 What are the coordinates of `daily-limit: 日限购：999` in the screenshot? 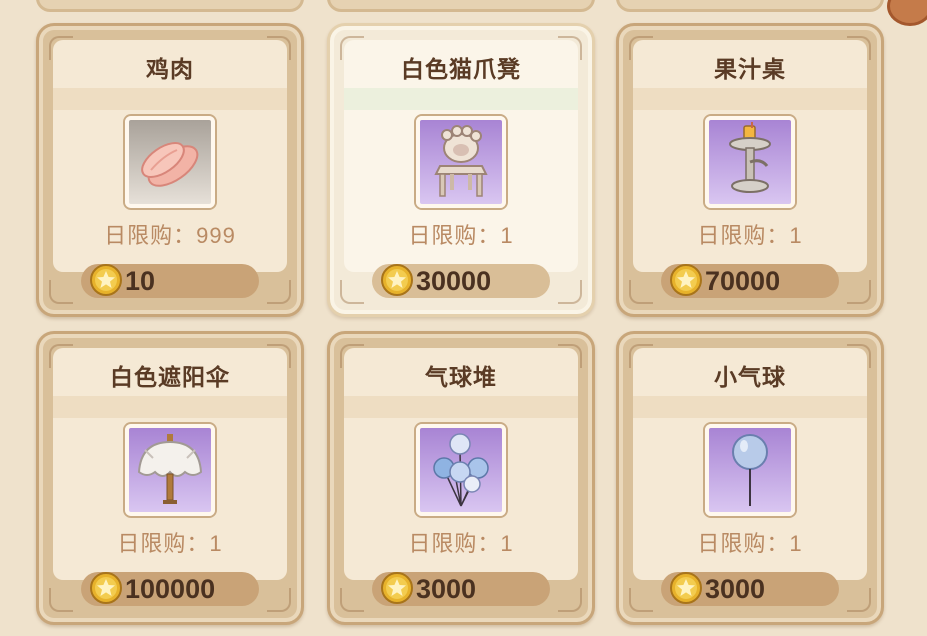 It's located at (170, 235).